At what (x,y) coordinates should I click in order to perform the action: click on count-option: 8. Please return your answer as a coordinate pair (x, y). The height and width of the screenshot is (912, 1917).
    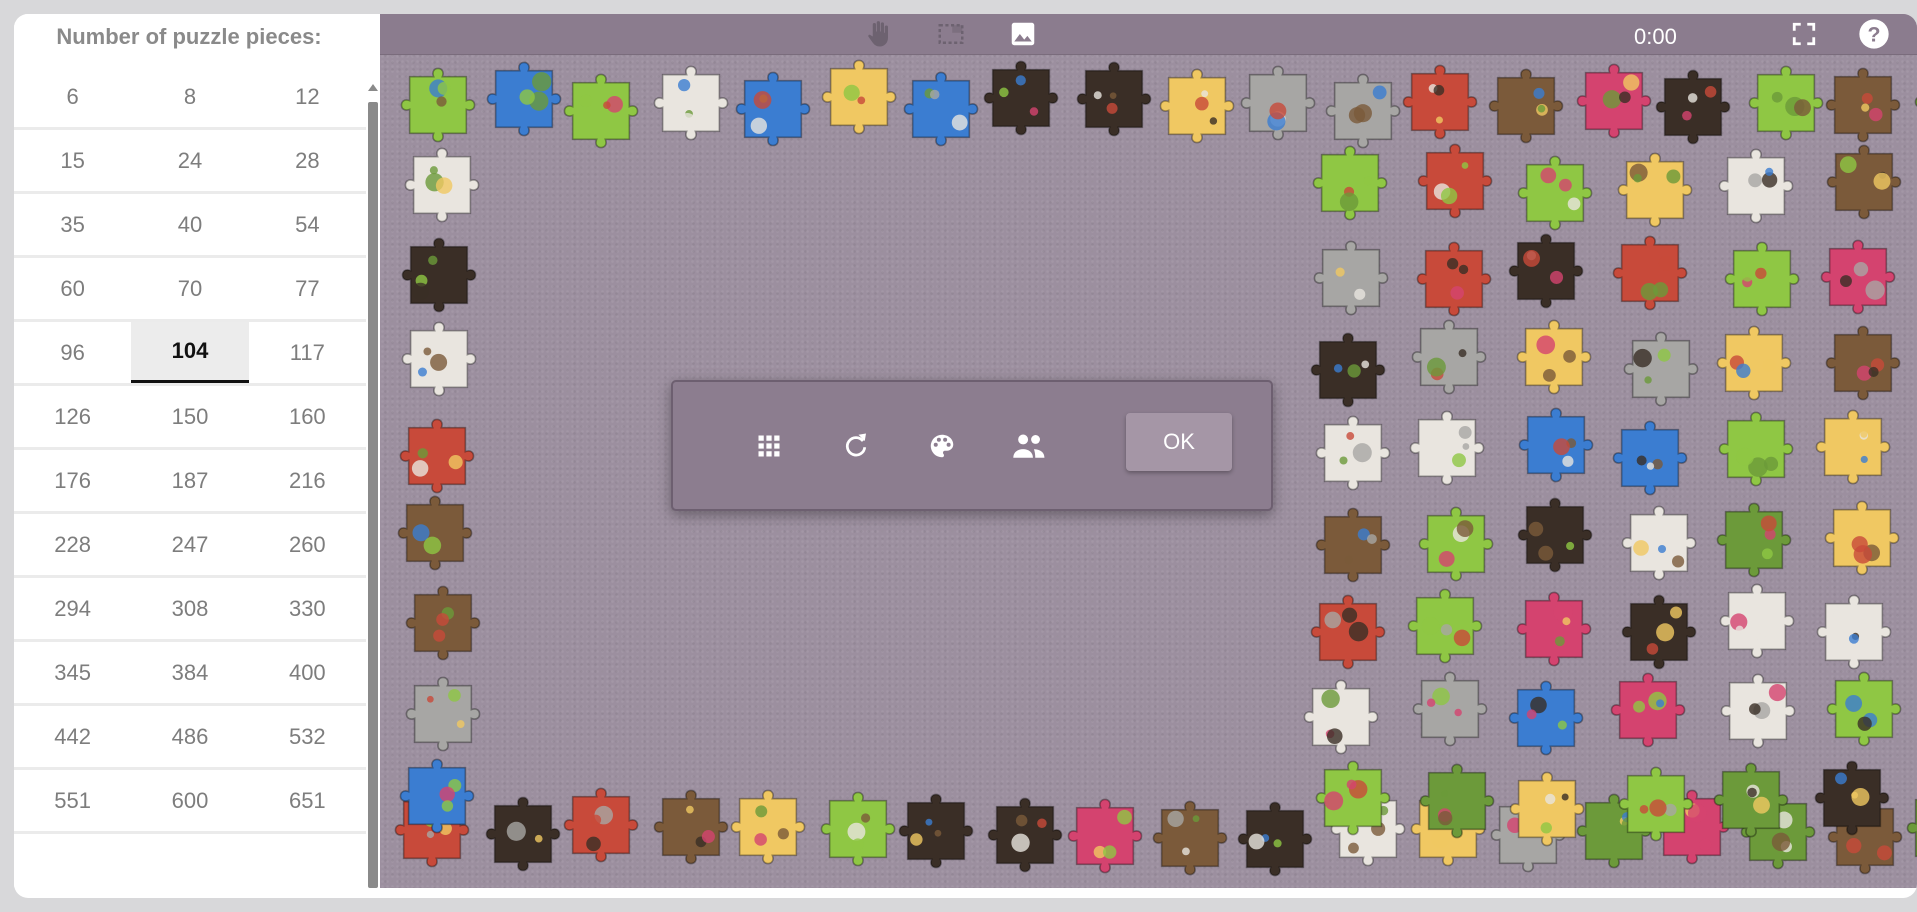
    Looking at the image, I should click on (189, 96).